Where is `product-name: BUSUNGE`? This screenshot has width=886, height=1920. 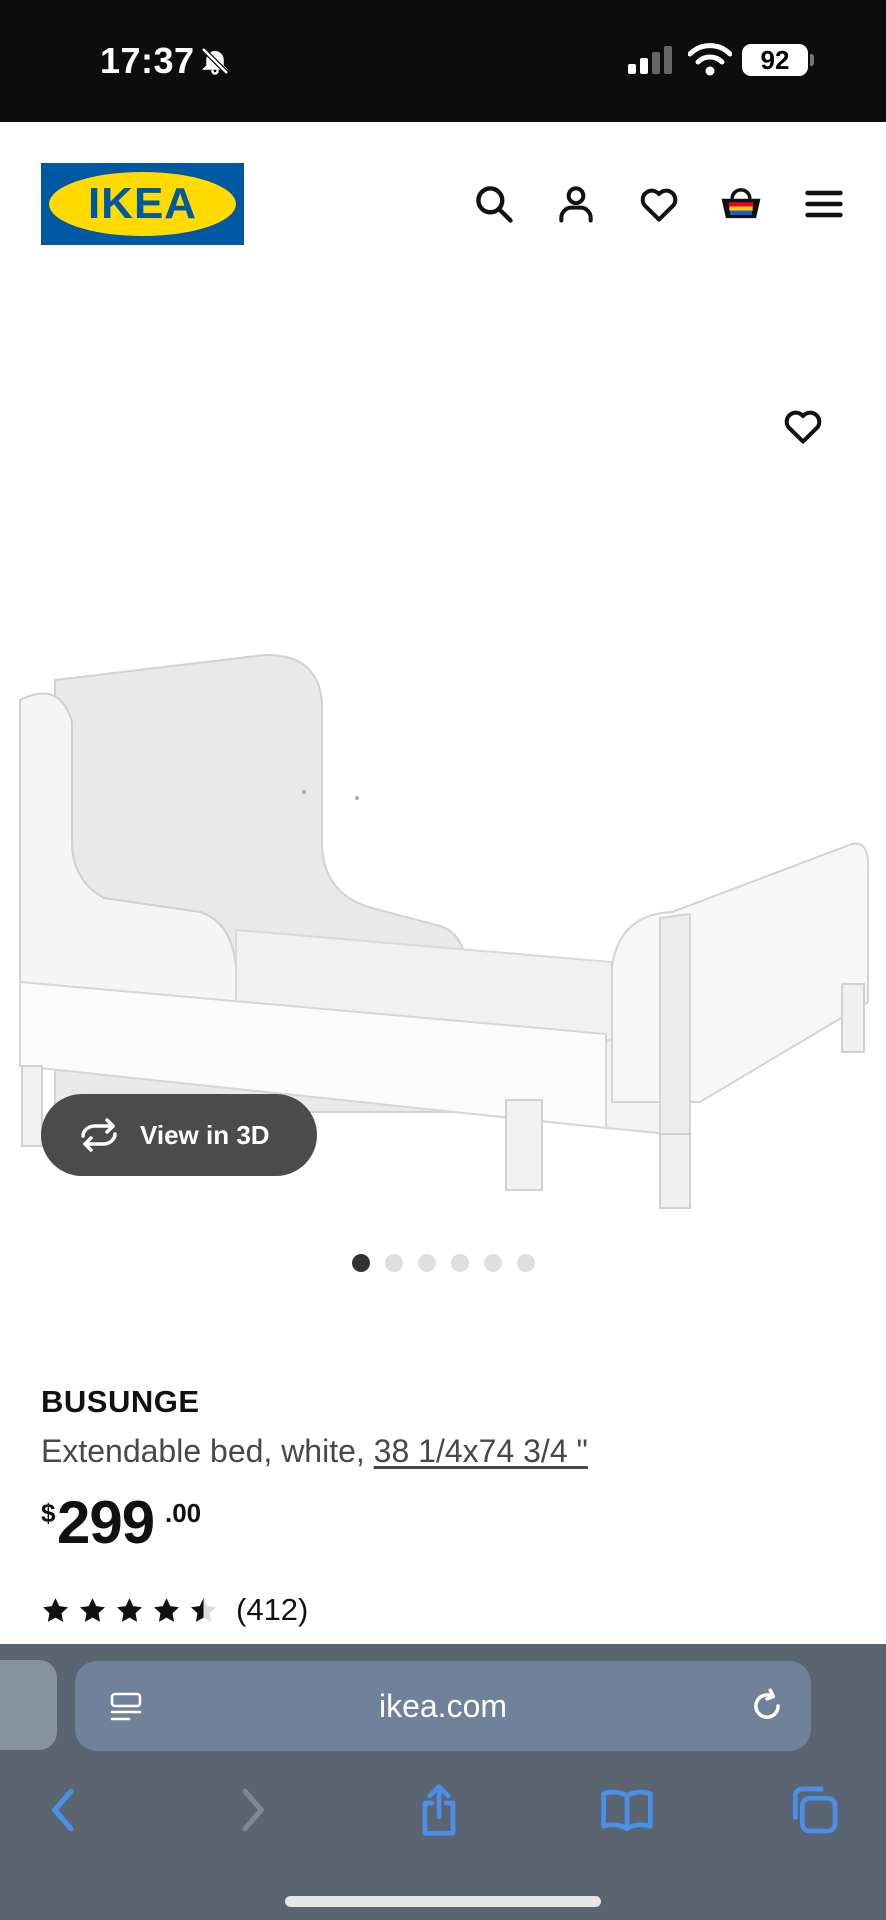
product-name: BUSUNGE is located at coordinates (120, 1401).